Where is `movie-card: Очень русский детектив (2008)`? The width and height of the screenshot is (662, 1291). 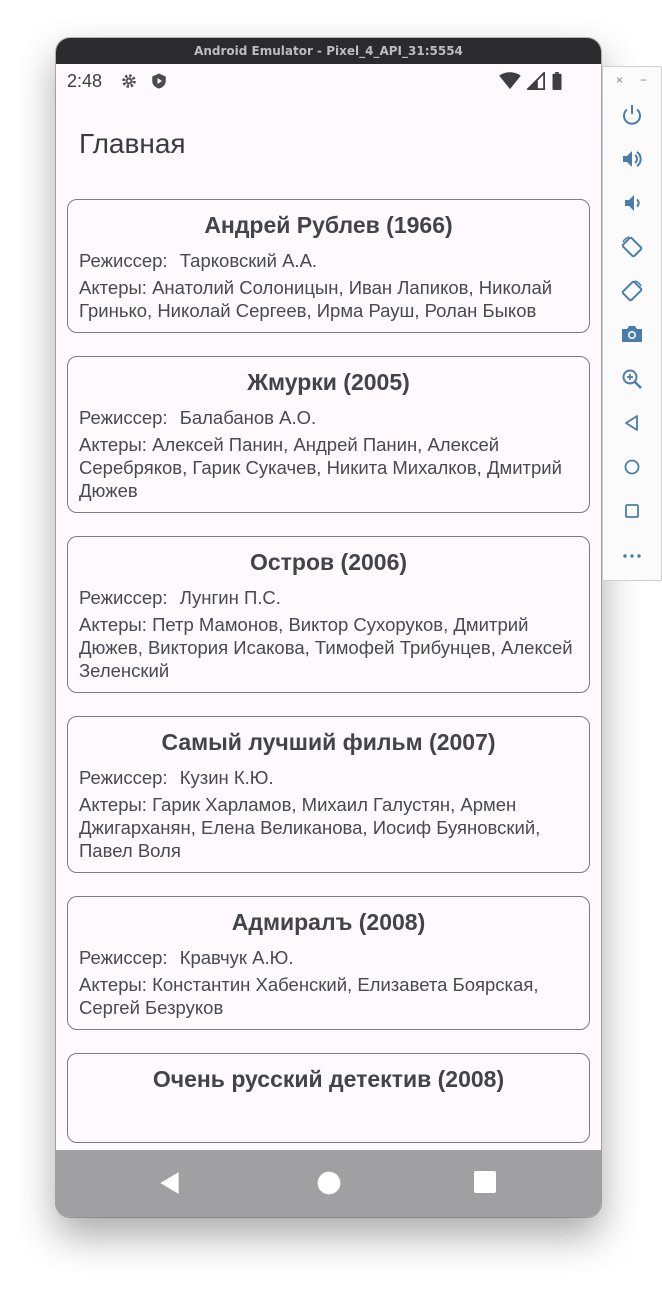 movie-card: Очень русский детектив (2008) is located at coordinates (328, 1098).